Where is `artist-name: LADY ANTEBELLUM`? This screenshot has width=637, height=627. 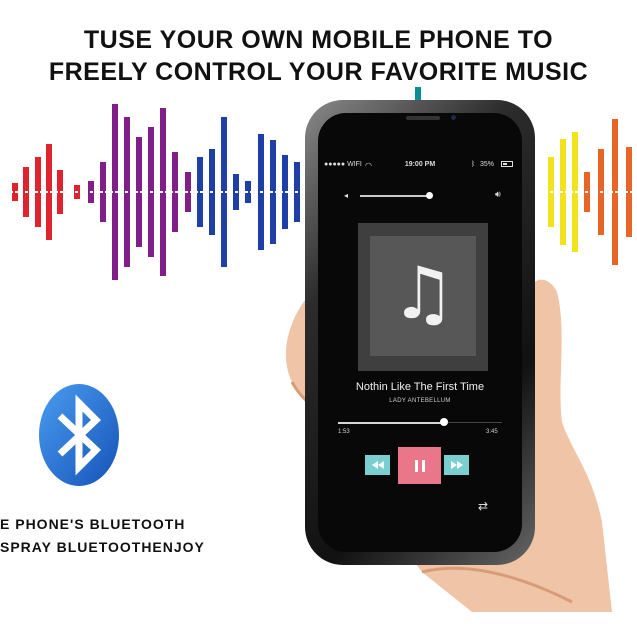 artist-name: LADY ANTEBELLUM is located at coordinates (420, 401).